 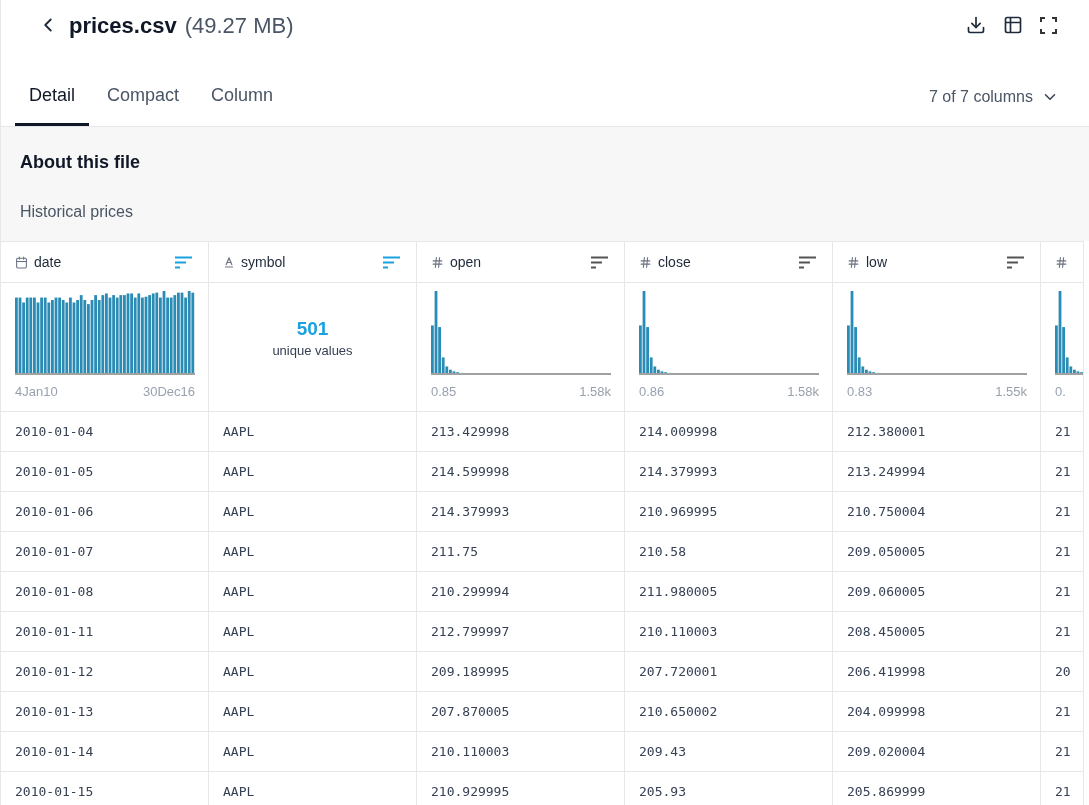 I want to click on column-header: close, so click(x=728, y=262).